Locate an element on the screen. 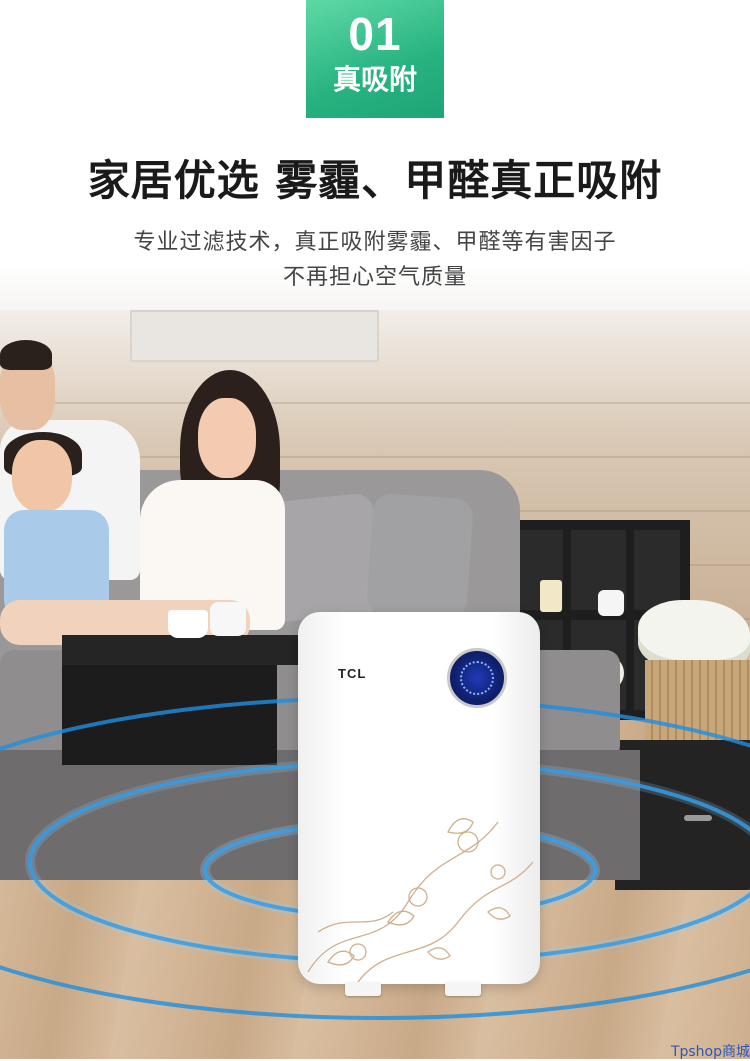 Image resolution: width=750 pixels, height=1061 pixels. purifier-feet is located at coordinates (420, 989).